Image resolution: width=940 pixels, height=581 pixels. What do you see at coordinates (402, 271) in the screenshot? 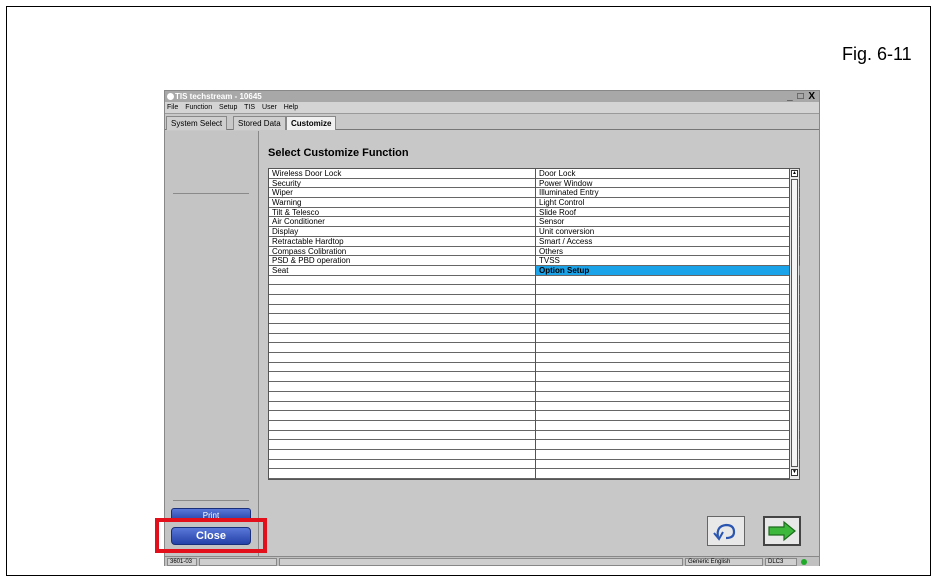
I see `function-item-left: Seat` at bounding box center [402, 271].